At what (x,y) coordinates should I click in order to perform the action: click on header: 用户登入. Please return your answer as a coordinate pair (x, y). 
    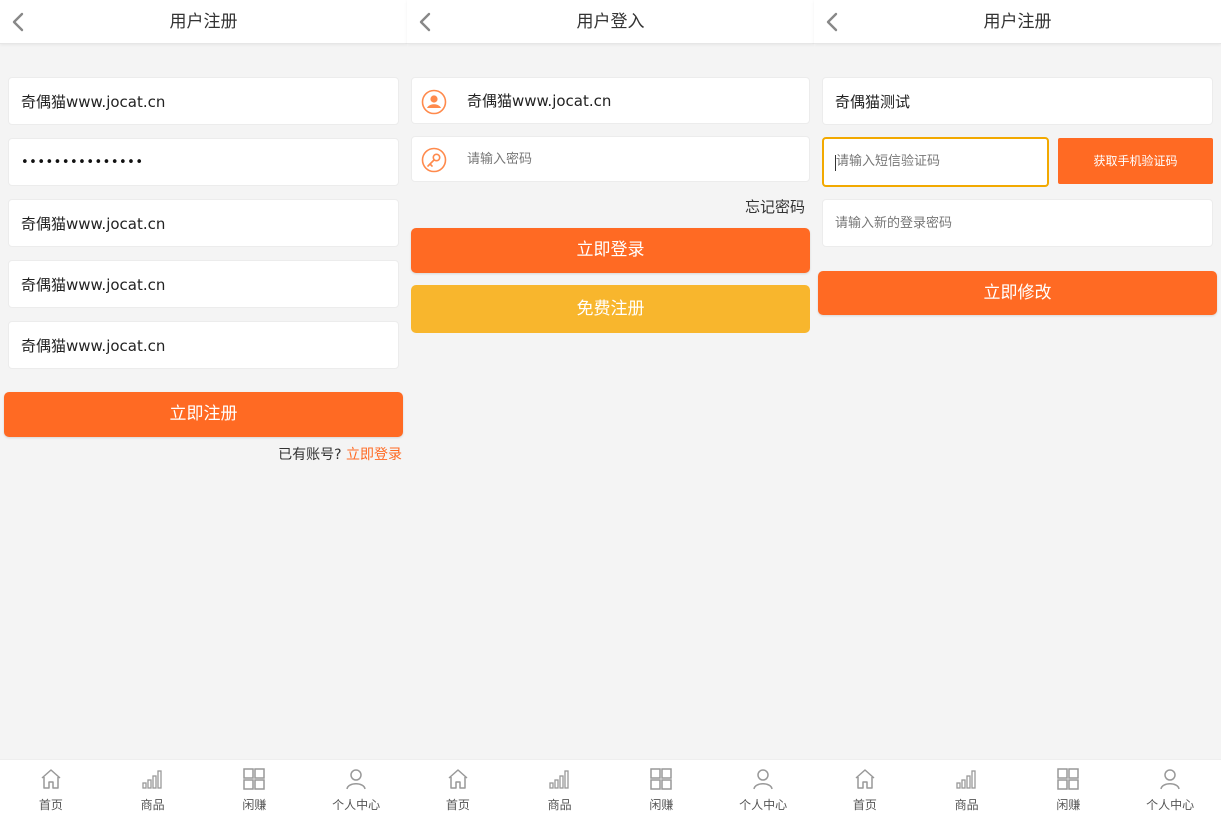
    Looking at the image, I should click on (610, 22).